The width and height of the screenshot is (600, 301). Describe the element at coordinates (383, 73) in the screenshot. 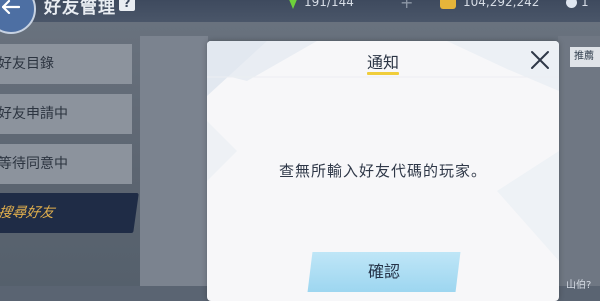

I see `title-underline` at that location.